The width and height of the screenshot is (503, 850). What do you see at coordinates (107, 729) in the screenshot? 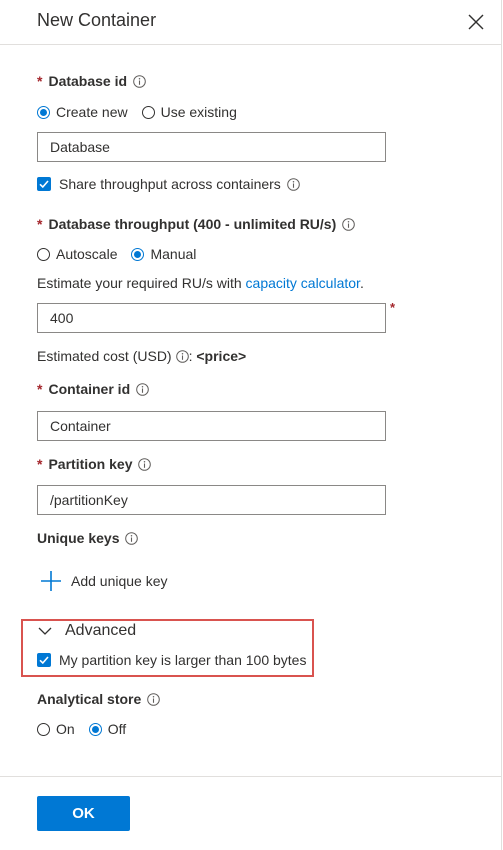
I see `radio-off: Off` at bounding box center [107, 729].